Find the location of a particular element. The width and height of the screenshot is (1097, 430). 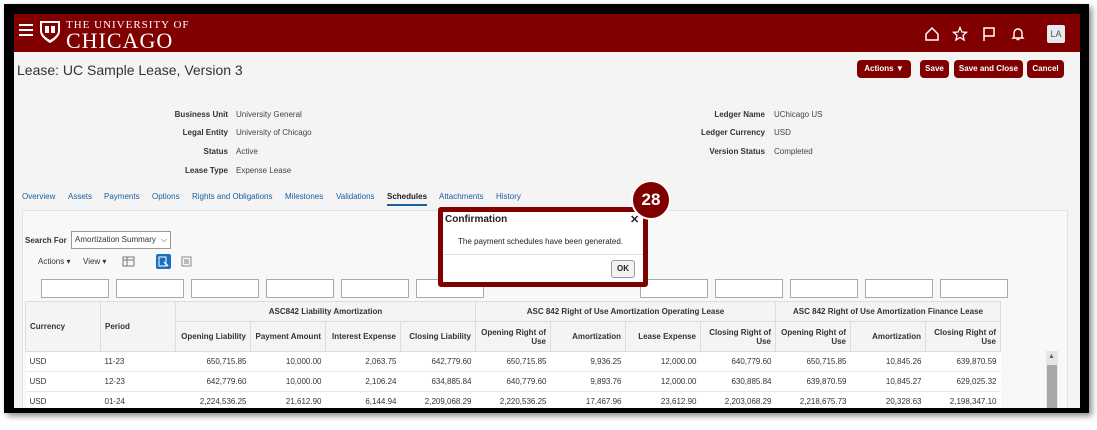

filter-currency is located at coordinates (75, 288).